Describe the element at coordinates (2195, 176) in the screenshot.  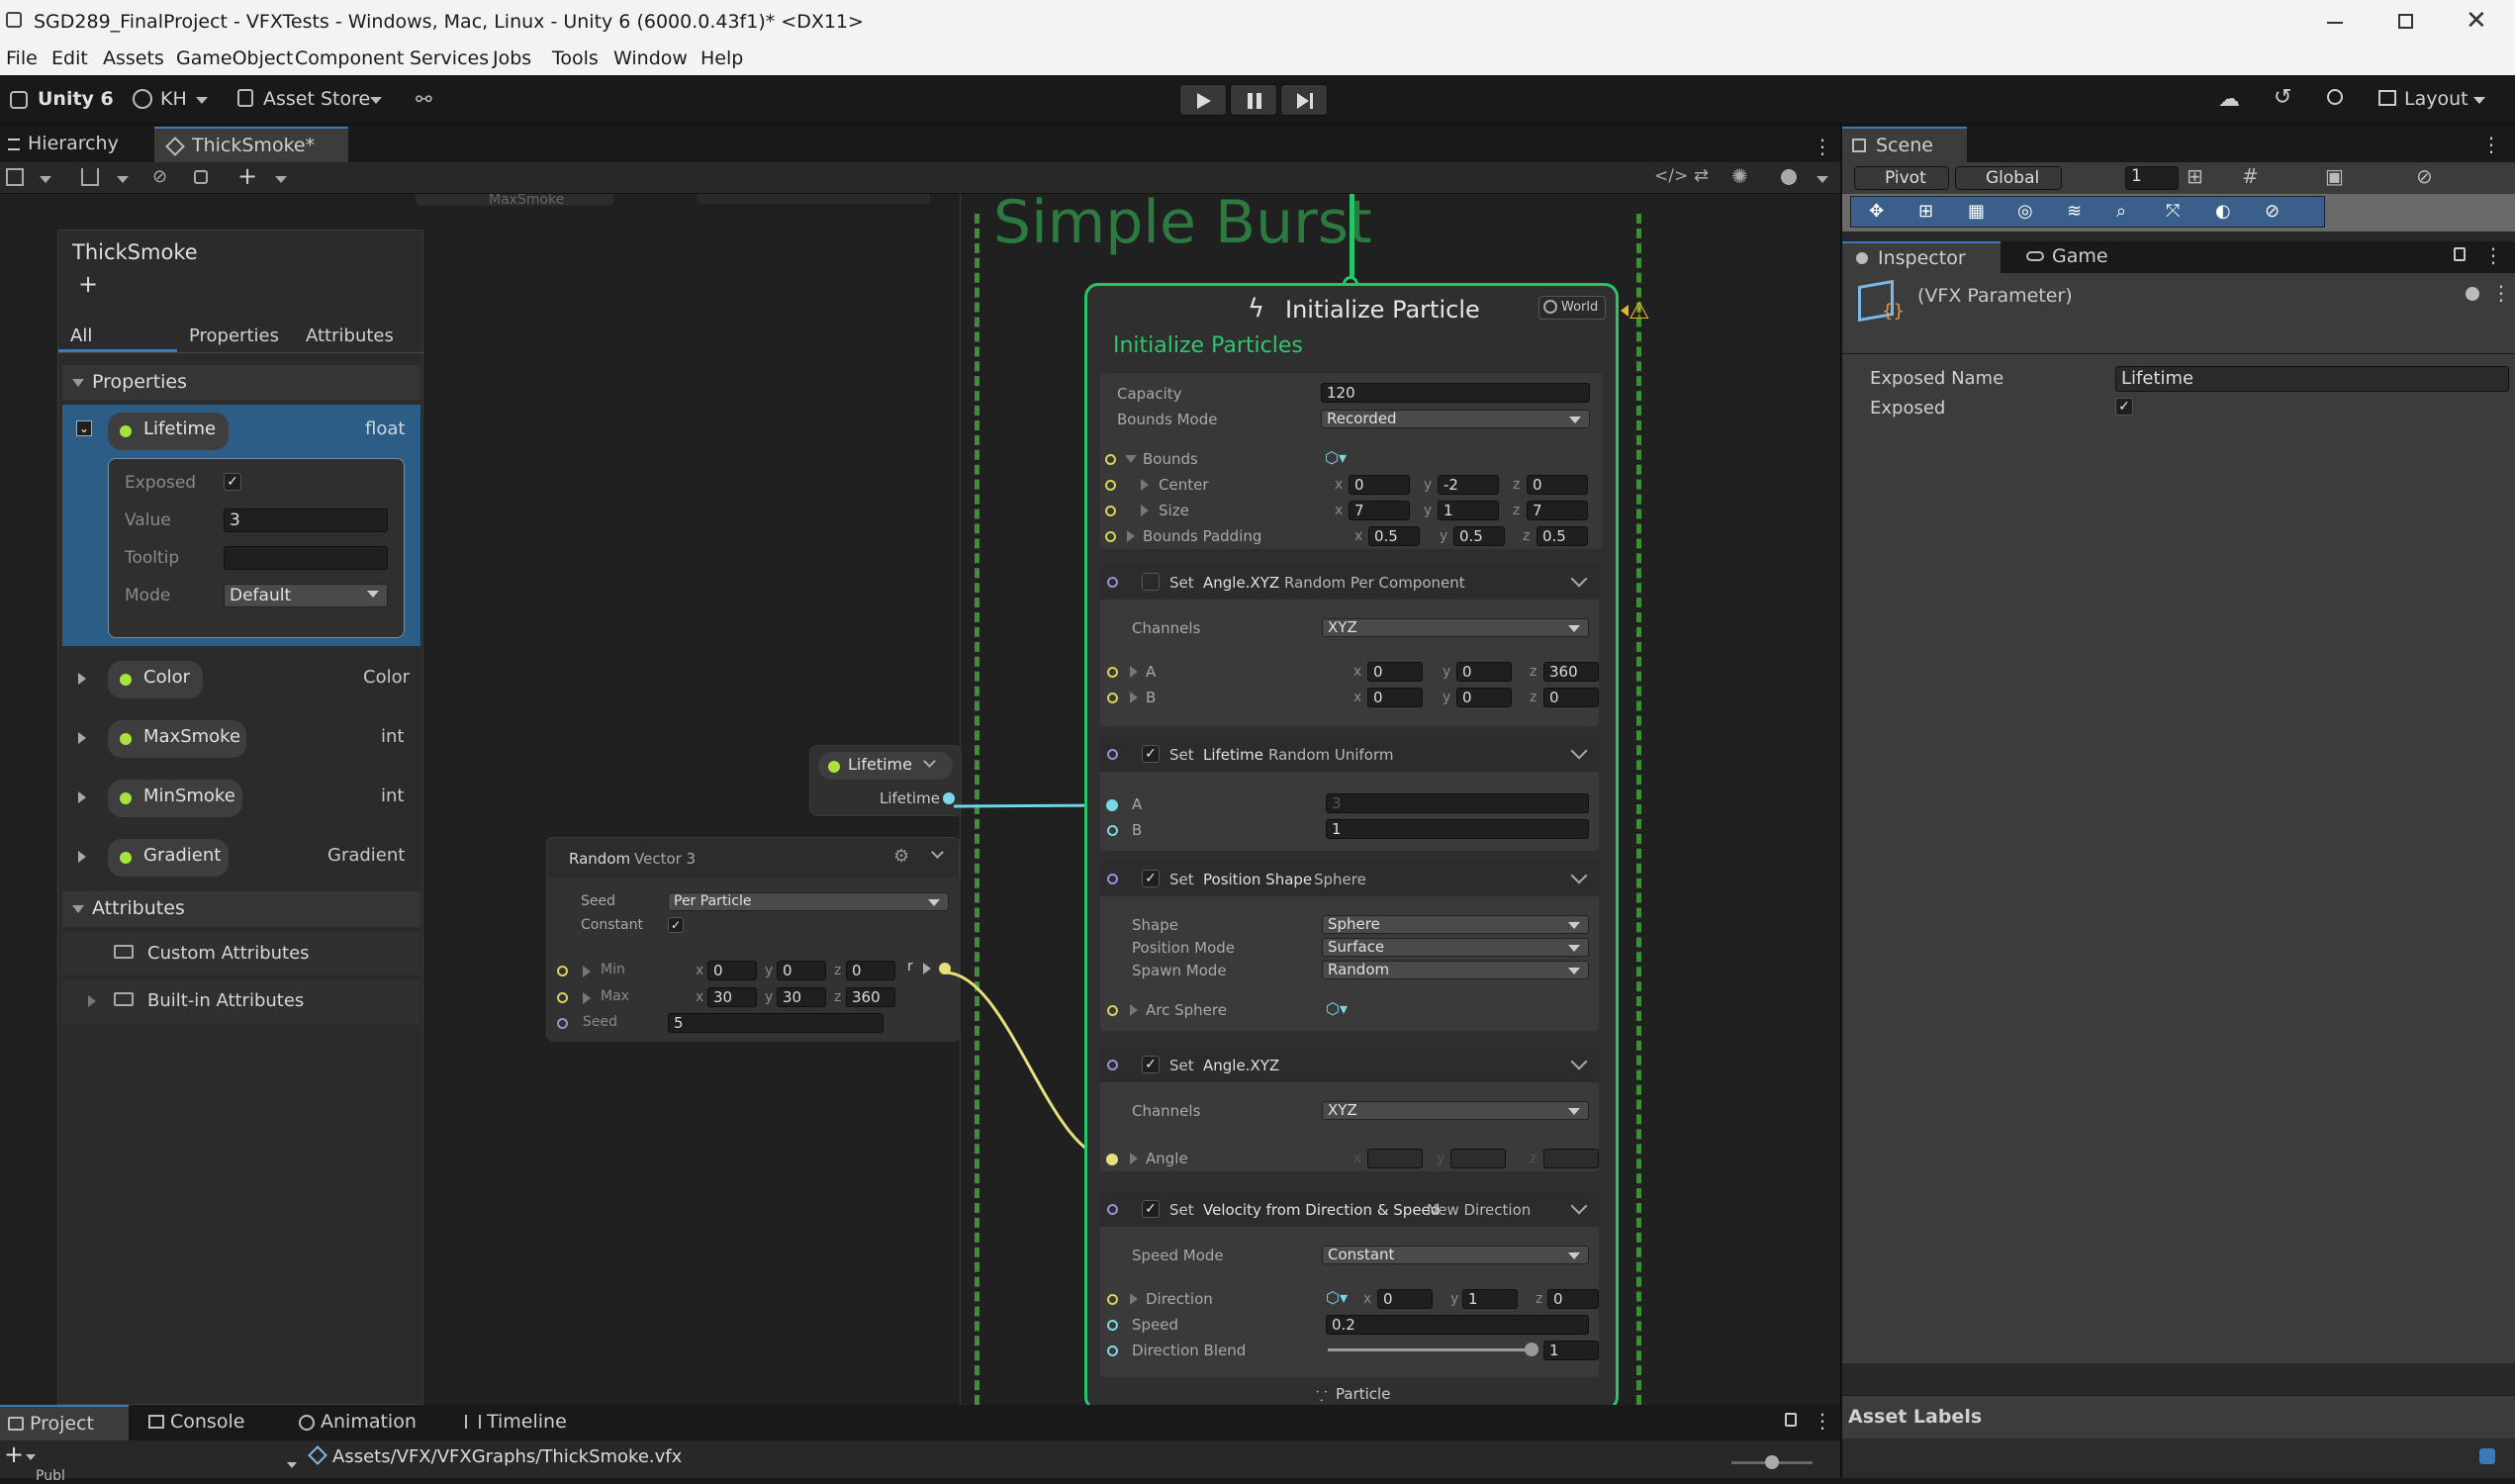
I see `snap-icon: ⊞` at that location.